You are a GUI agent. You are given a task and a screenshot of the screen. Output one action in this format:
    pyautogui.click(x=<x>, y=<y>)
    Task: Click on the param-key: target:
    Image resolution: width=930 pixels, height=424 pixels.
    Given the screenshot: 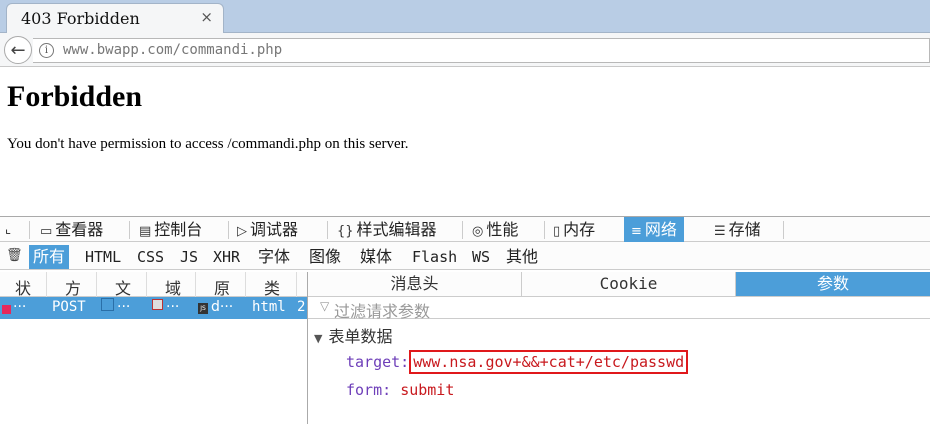 What is the action you would take?
    pyautogui.click(x=378, y=362)
    